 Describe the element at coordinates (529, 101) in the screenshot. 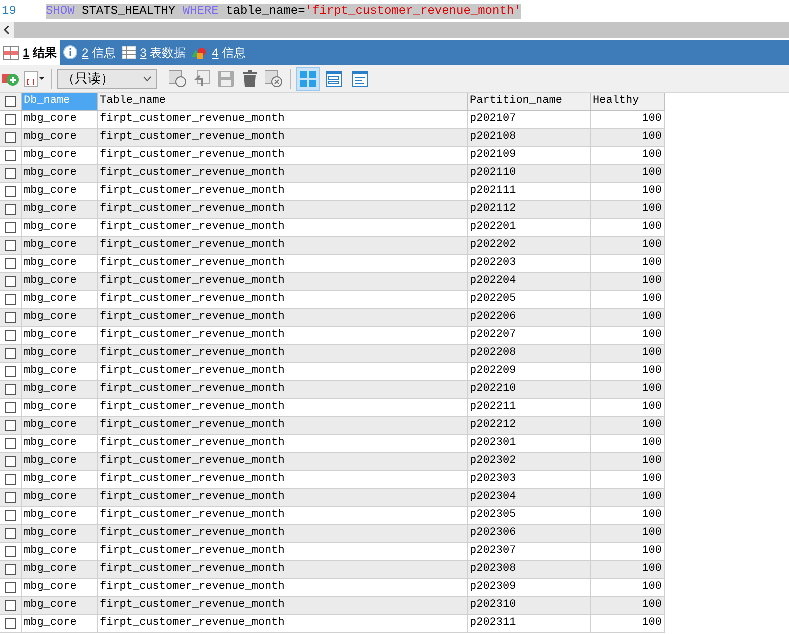

I see `column-header: Partition_name` at that location.